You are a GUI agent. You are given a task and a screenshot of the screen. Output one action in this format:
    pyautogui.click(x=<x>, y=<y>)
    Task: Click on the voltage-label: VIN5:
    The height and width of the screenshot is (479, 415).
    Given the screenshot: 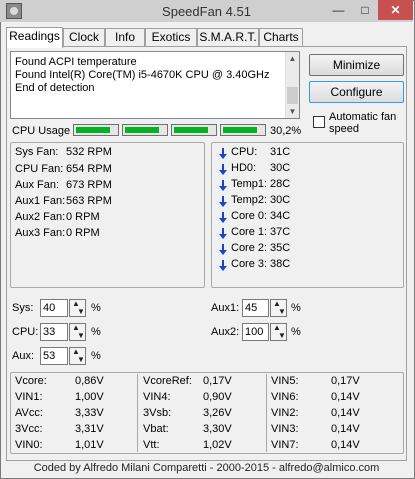 What is the action you would take?
    pyautogui.click(x=285, y=381)
    